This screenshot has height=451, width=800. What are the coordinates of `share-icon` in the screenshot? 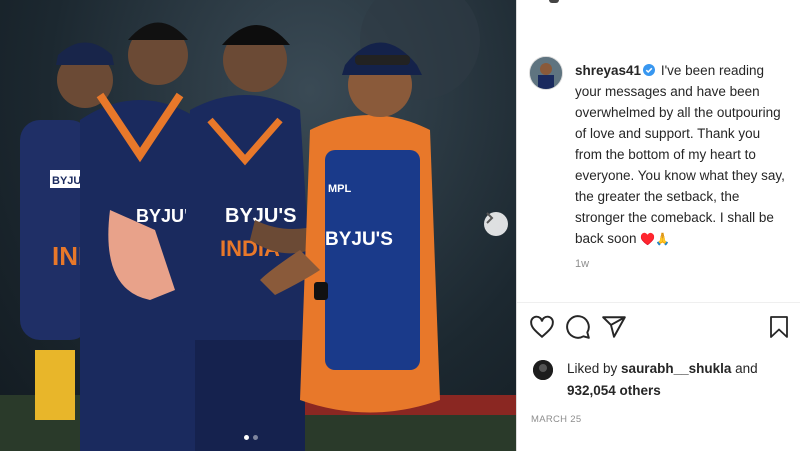 It's located at (614, 327).